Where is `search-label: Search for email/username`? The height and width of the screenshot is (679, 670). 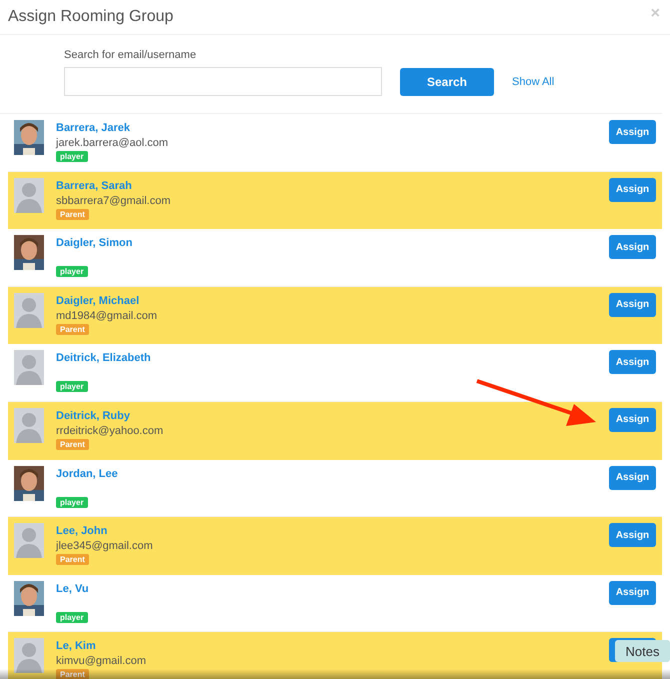 search-label: Search for email/username is located at coordinates (131, 55).